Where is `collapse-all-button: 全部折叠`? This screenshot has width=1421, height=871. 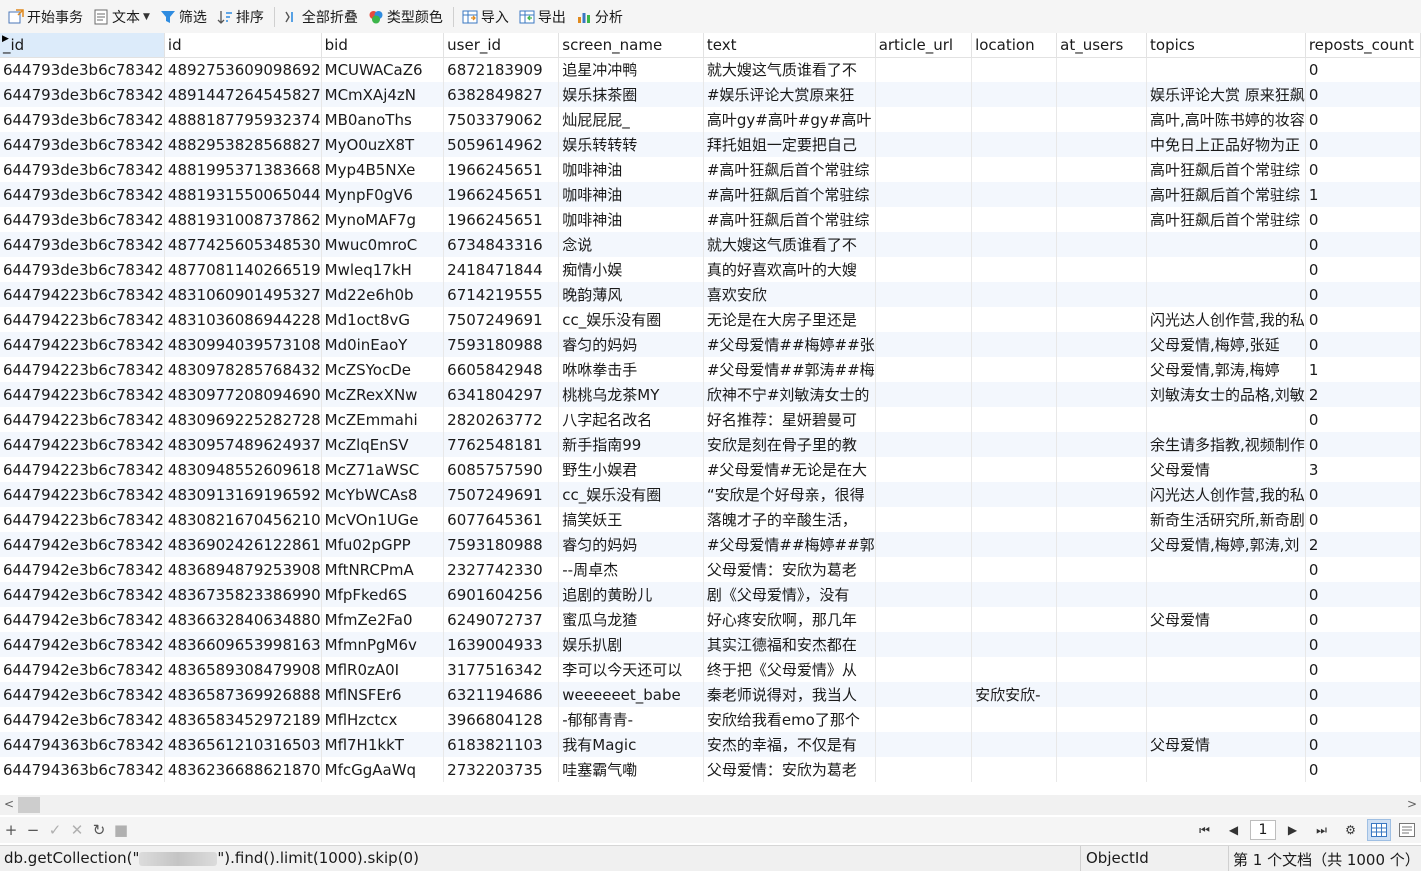 collapse-all-button: 全部折叠 is located at coordinates (320, 17).